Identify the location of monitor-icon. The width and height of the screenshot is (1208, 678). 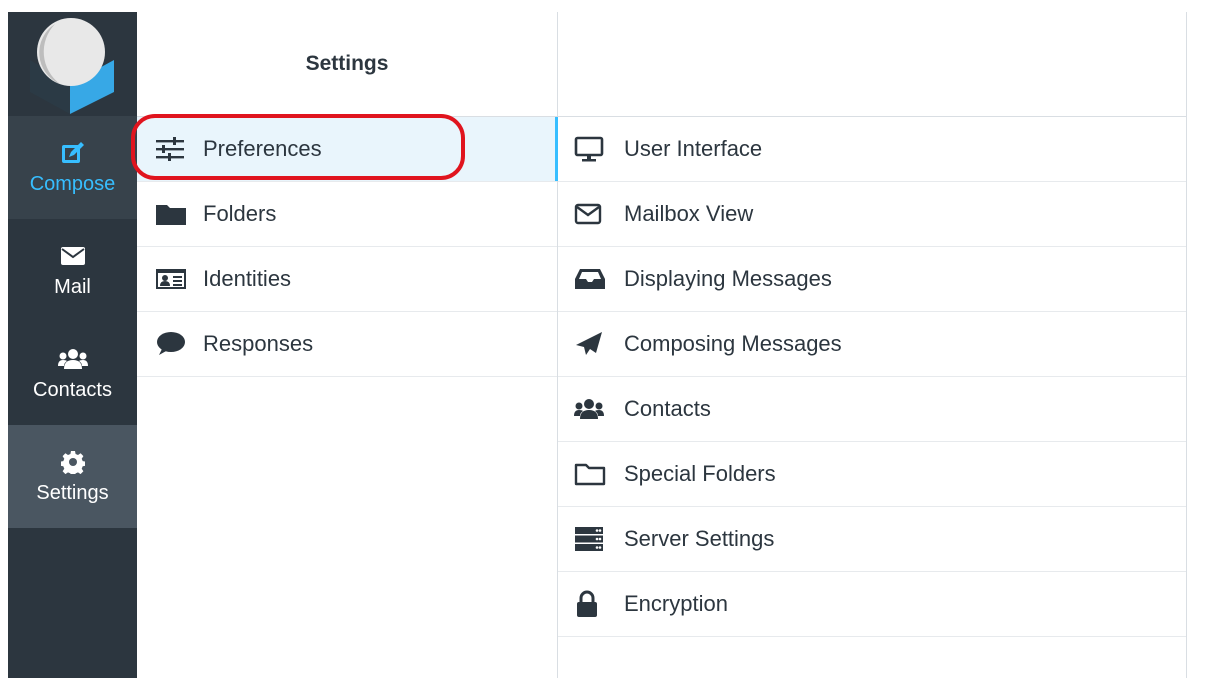
(591, 149).